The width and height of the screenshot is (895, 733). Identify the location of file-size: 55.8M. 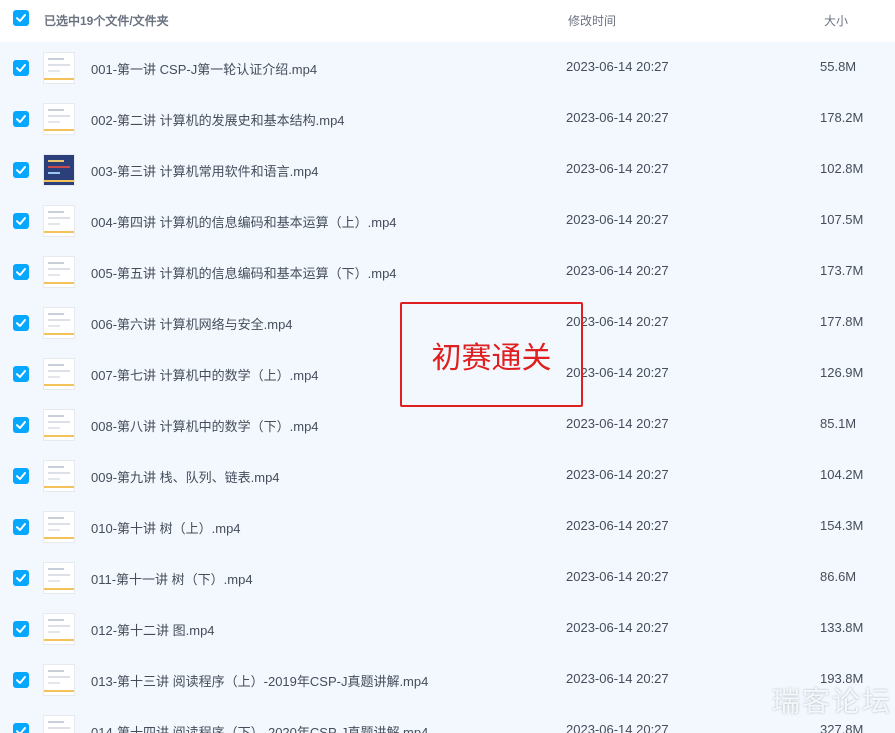
(838, 66).